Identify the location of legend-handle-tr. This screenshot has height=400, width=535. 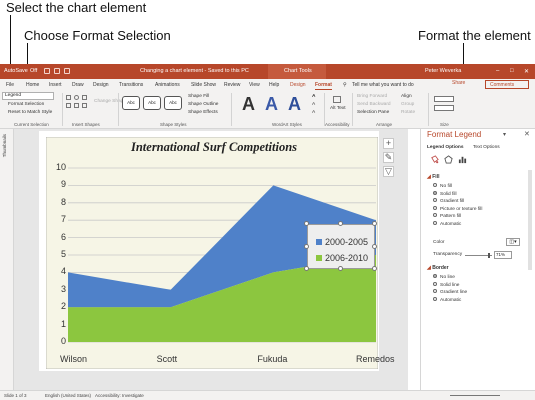
(374, 223).